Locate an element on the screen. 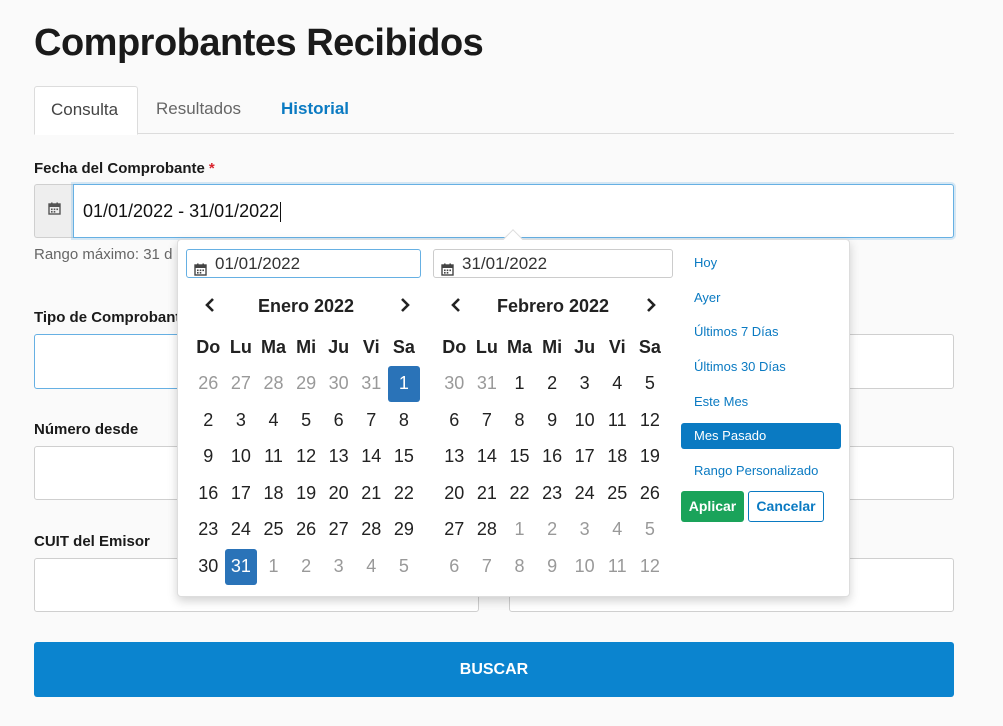  tab-resultados: Resultados is located at coordinates (198, 110).